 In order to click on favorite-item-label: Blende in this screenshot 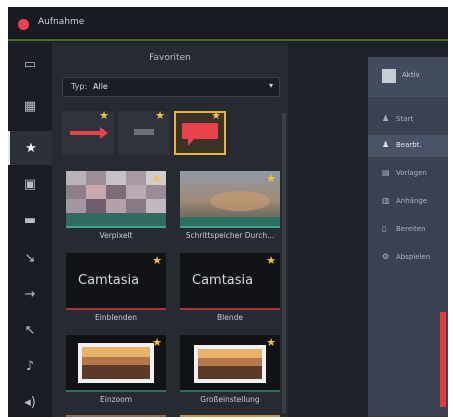, I will do `click(230, 317)`.